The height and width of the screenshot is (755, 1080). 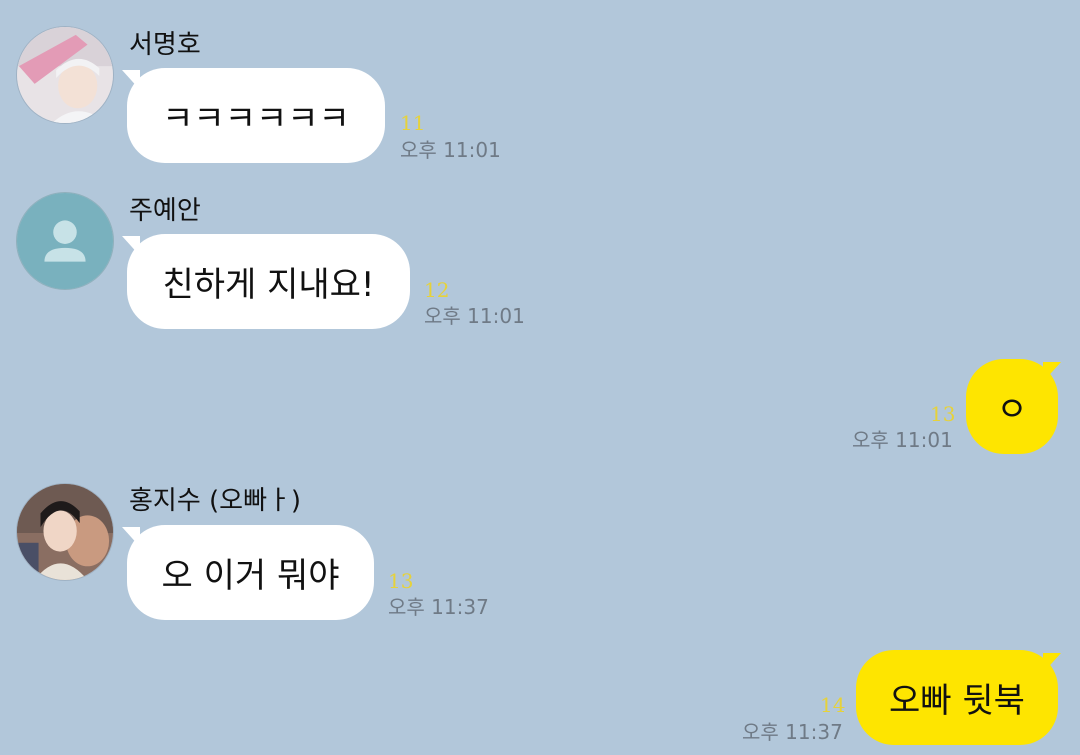 What do you see at coordinates (437, 290) in the screenshot?
I see `unread-count: 12` at bounding box center [437, 290].